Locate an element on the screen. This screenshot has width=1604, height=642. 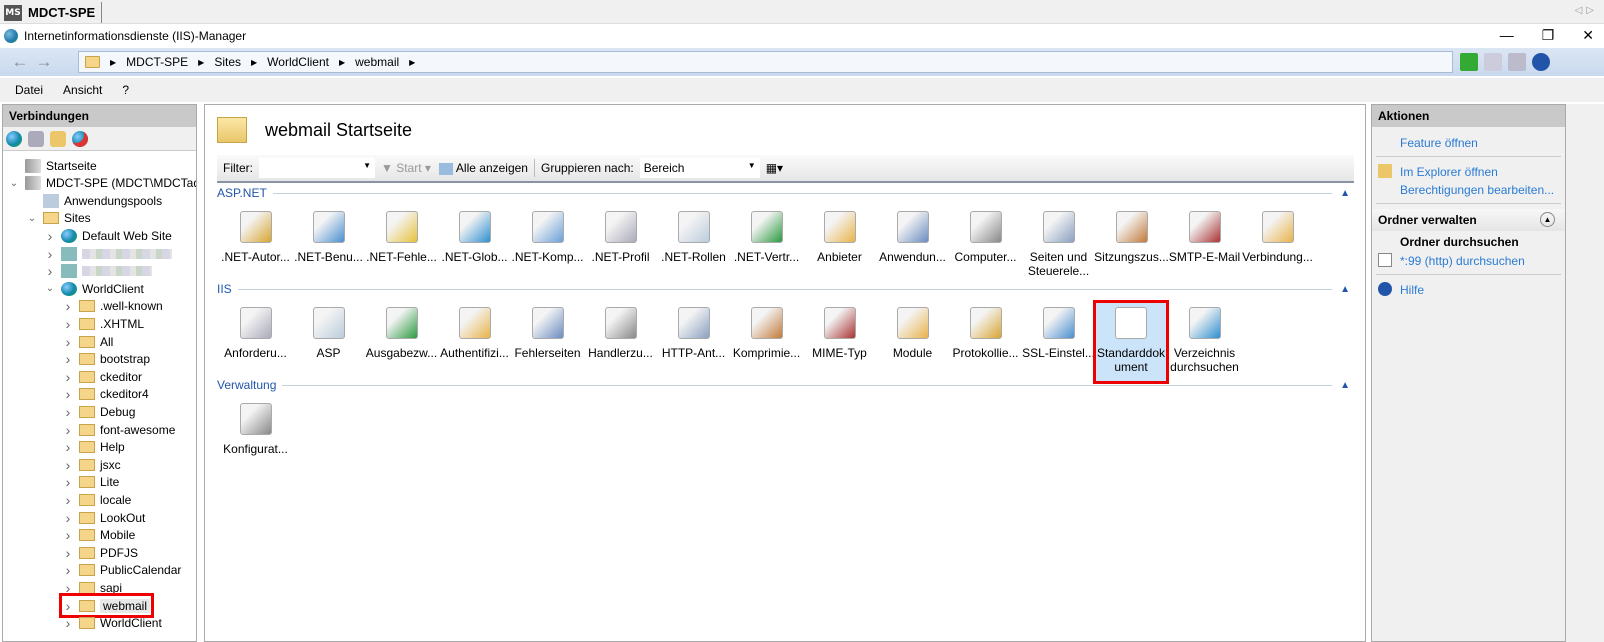
tree-item: › .well-known is located at coordinates (113, 306).